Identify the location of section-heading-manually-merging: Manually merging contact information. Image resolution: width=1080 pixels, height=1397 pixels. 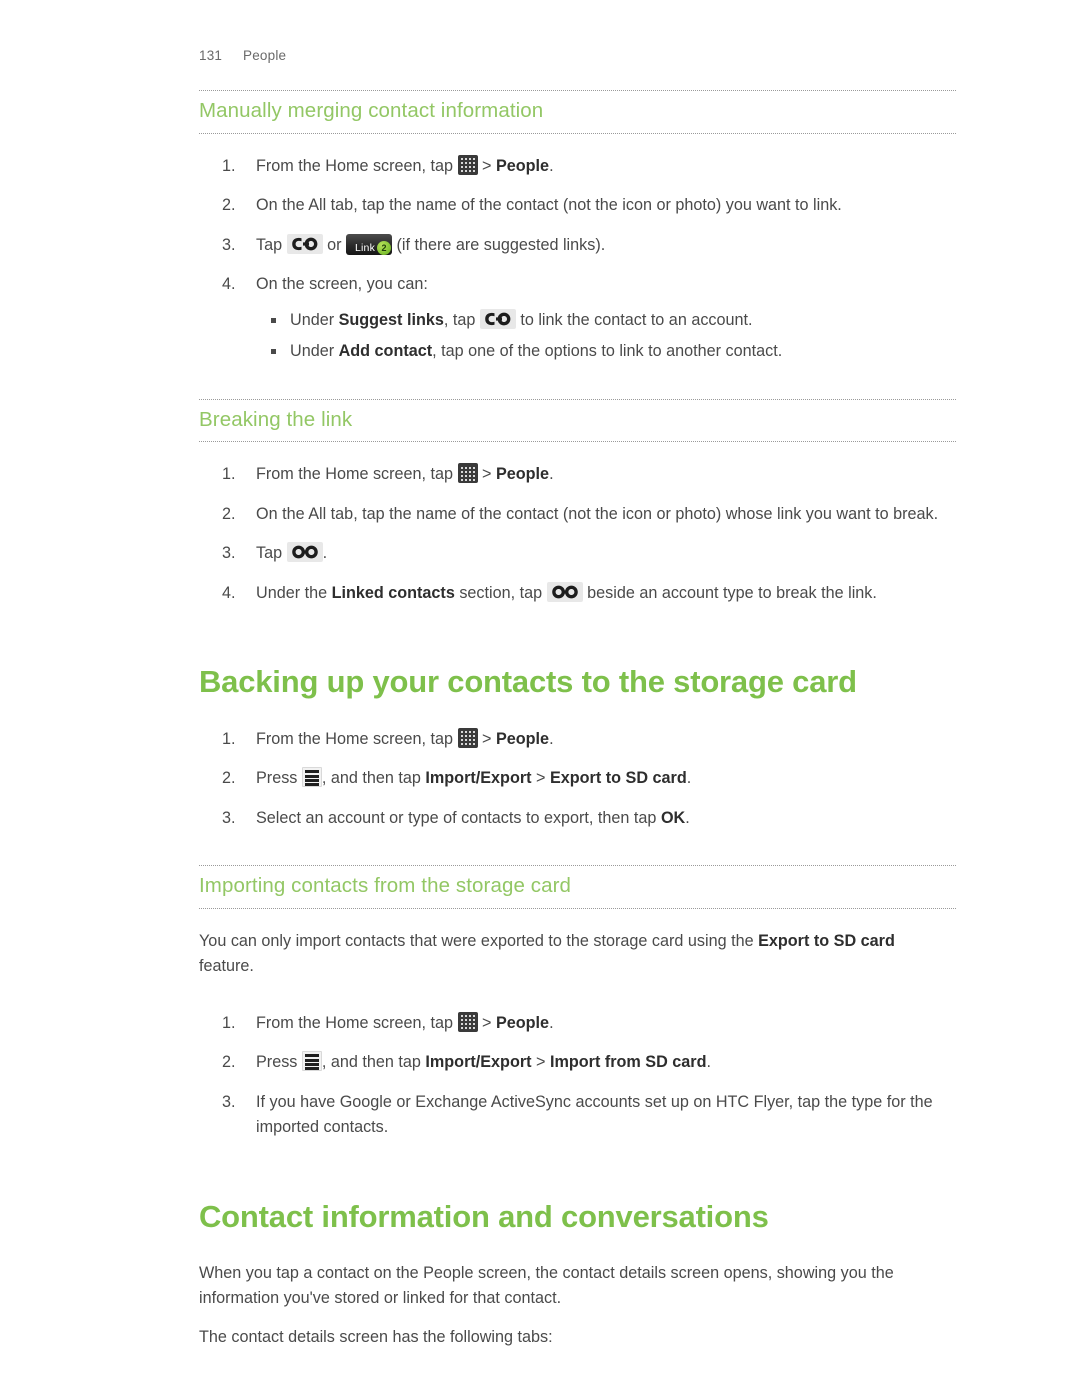
(577, 112).